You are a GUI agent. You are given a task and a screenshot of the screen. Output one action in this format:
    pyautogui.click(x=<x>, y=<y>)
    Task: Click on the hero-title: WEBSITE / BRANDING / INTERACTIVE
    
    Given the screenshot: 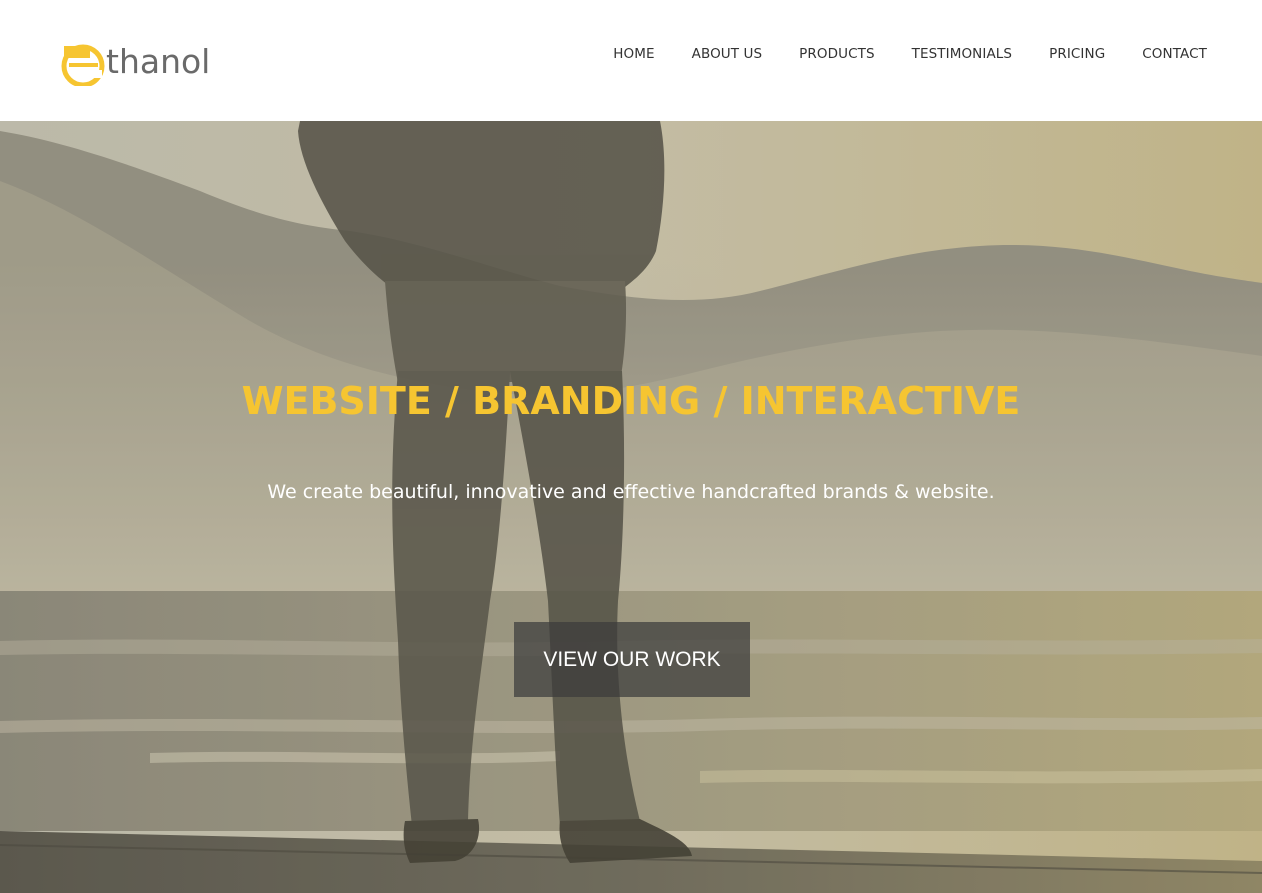 What is the action you would take?
    pyautogui.click(x=631, y=401)
    